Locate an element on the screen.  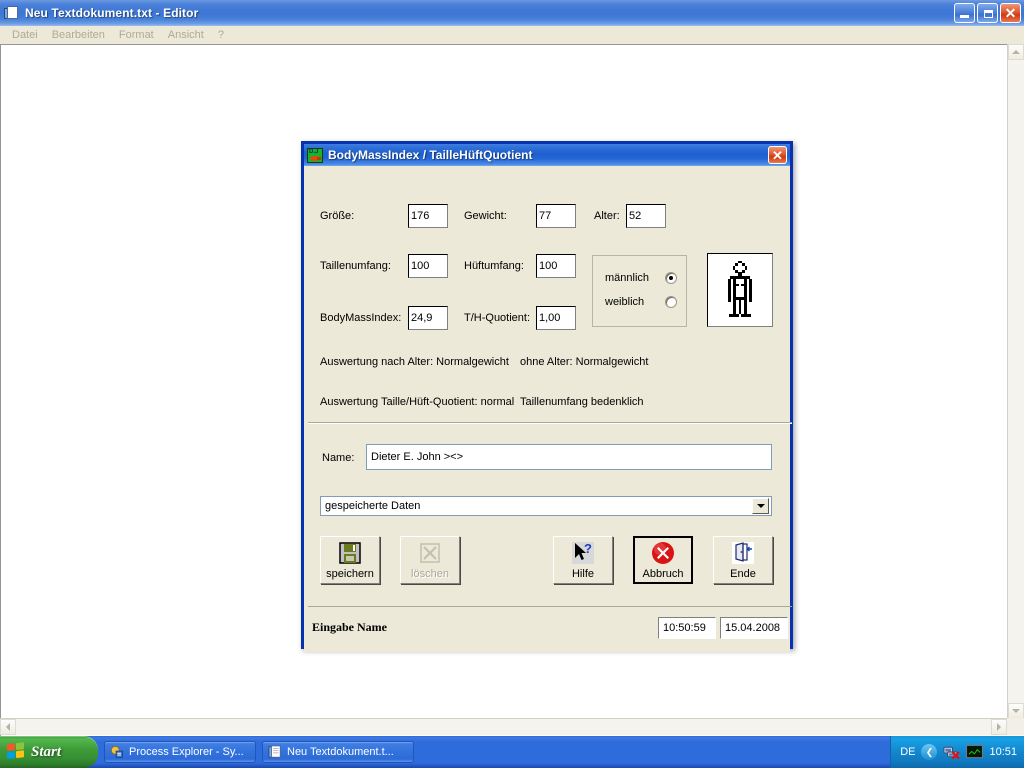
abbruch-label: Abbruch is located at coordinates (663, 574).